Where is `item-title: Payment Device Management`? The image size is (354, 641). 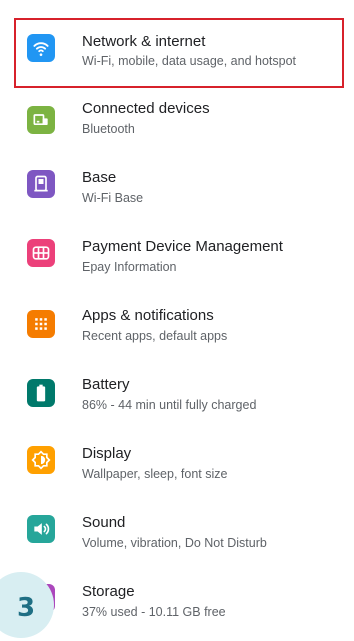
item-title: Payment Device Management is located at coordinates (182, 246).